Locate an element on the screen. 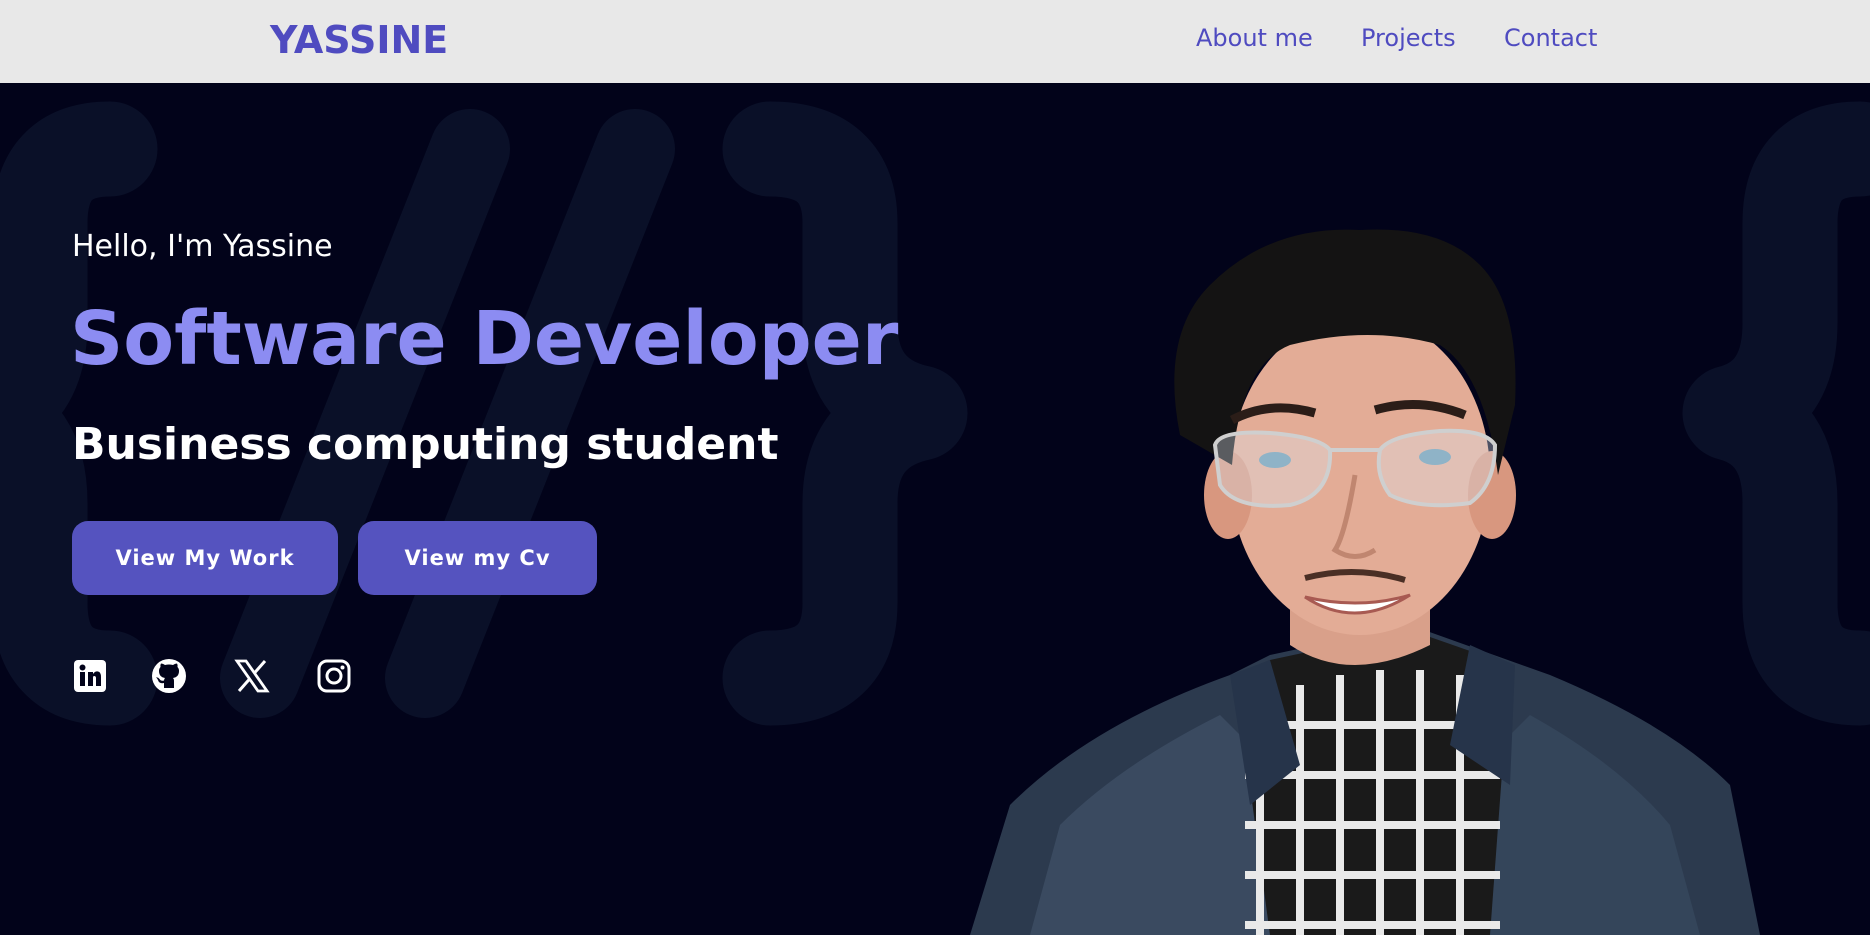 This screenshot has height=935, width=1870. view-my-cv-button: View my Cv is located at coordinates (477, 558).